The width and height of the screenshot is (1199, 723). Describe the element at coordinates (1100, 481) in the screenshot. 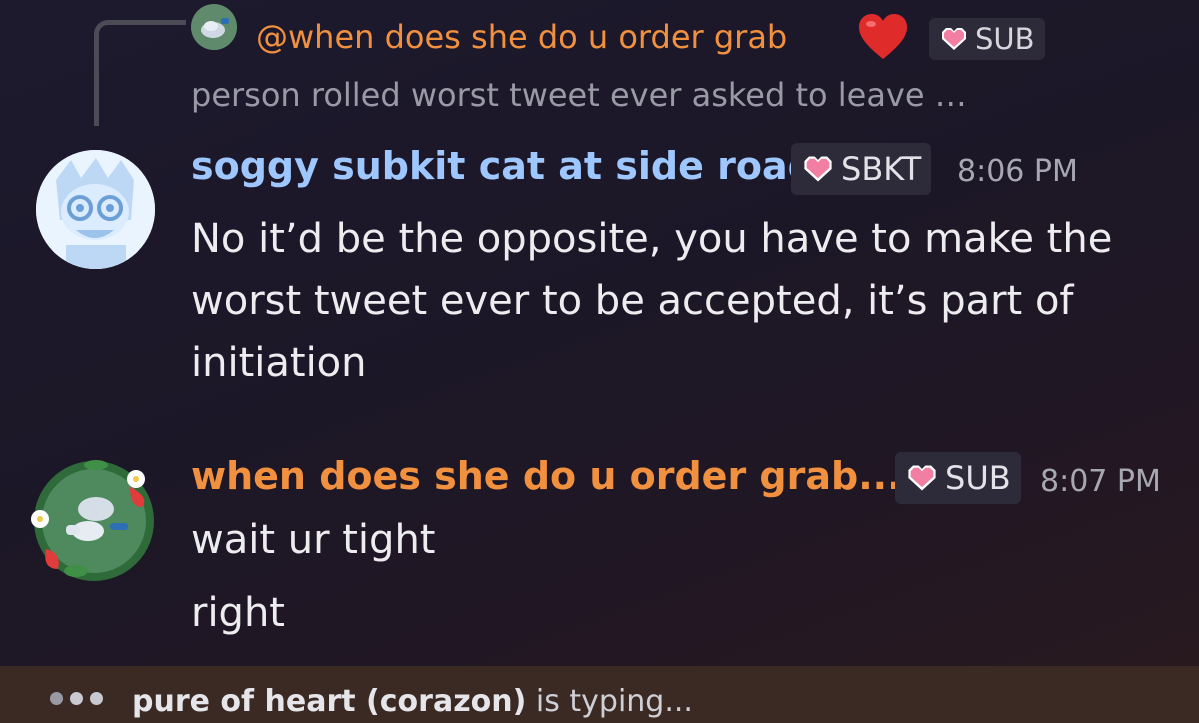

I see `message-timestamp: 8:07 PM` at that location.